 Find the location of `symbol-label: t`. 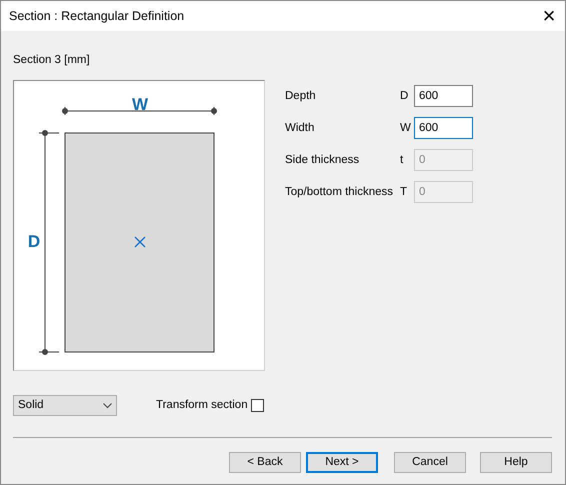

symbol-label: t is located at coordinates (402, 160).